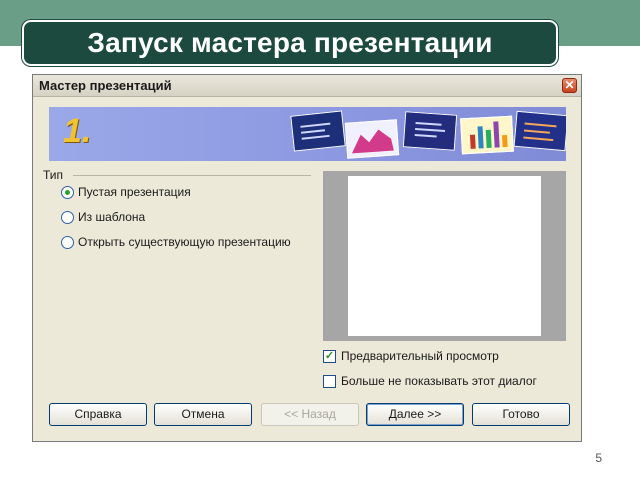  I want to click on slide-title: Запуск мастера презентации, so click(290, 42).